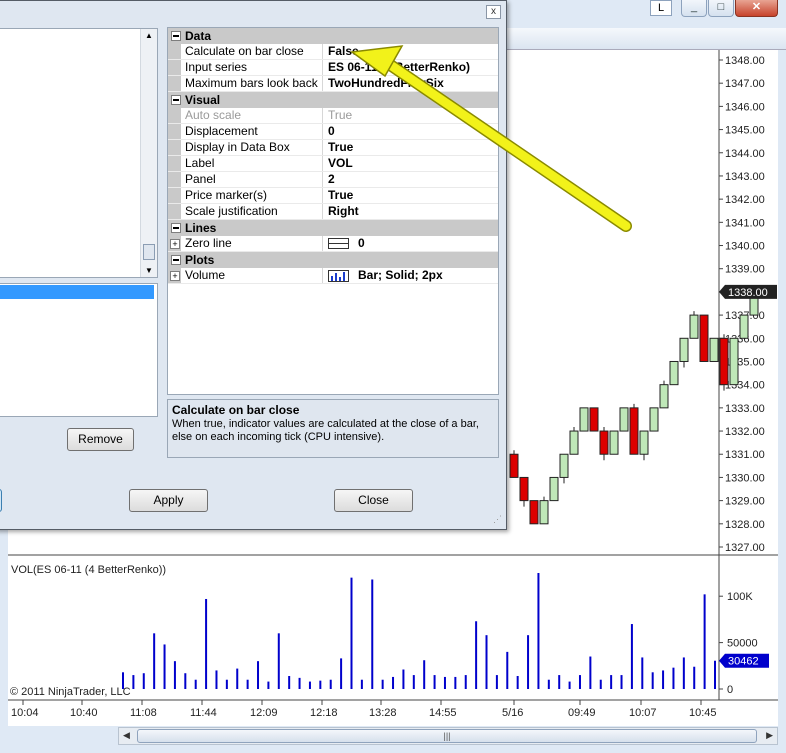  What do you see at coordinates (148, 153) in the screenshot?
I see `indicators-list-scrollbar: ▲ ▼` at bounding box center [148, 153].